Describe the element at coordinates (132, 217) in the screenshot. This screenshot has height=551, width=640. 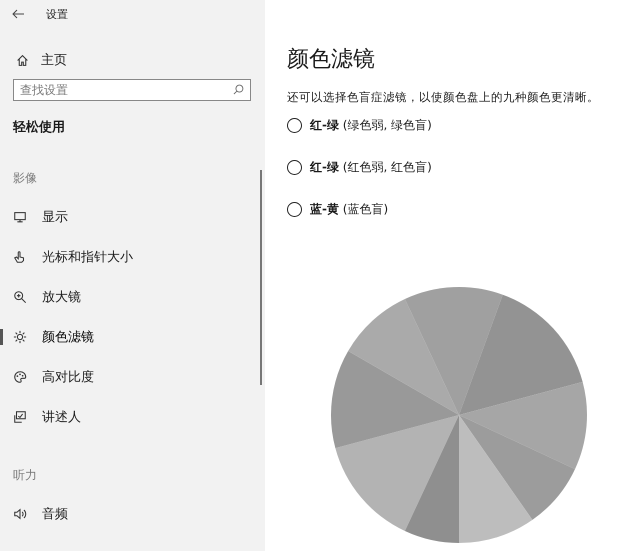
I see `nav-item: 显示` at that location.